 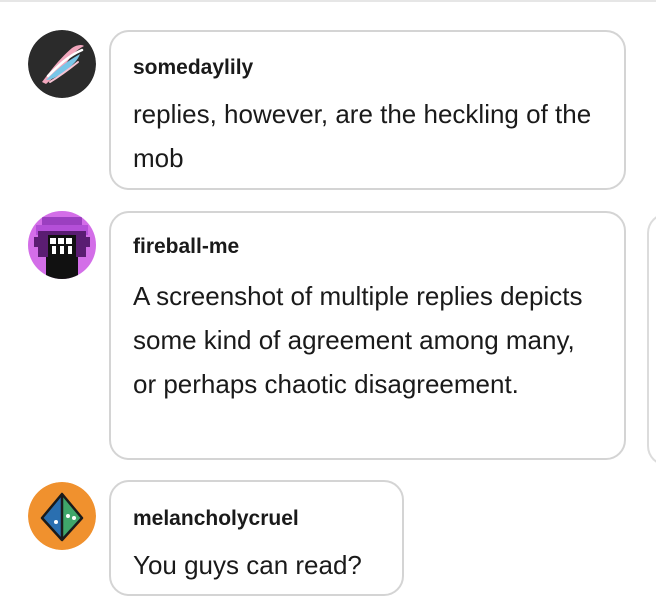 I want to click on feather-icon, so click(x=62, y=64).